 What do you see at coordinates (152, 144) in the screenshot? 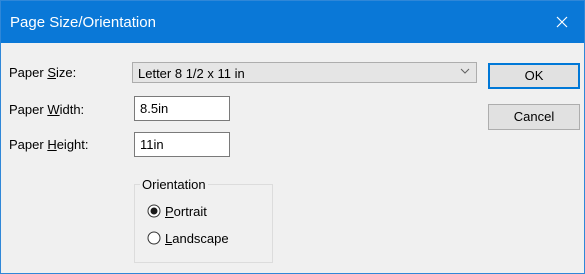
I see `paper-height-value: 11in` at bounding box center [152, 144].